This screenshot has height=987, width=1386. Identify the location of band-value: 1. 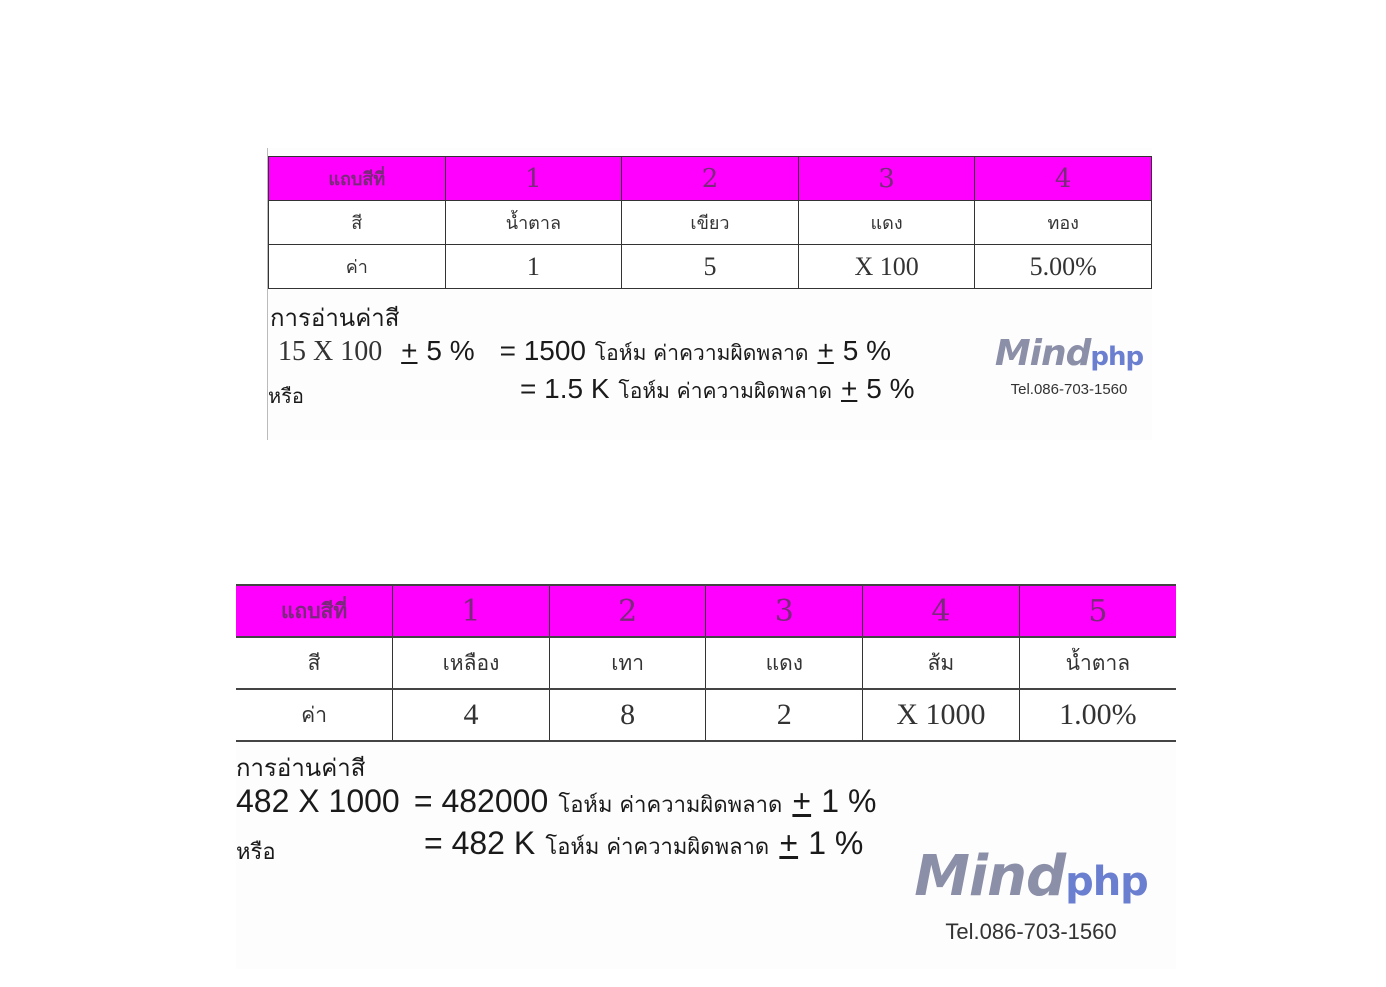
(533, 266).